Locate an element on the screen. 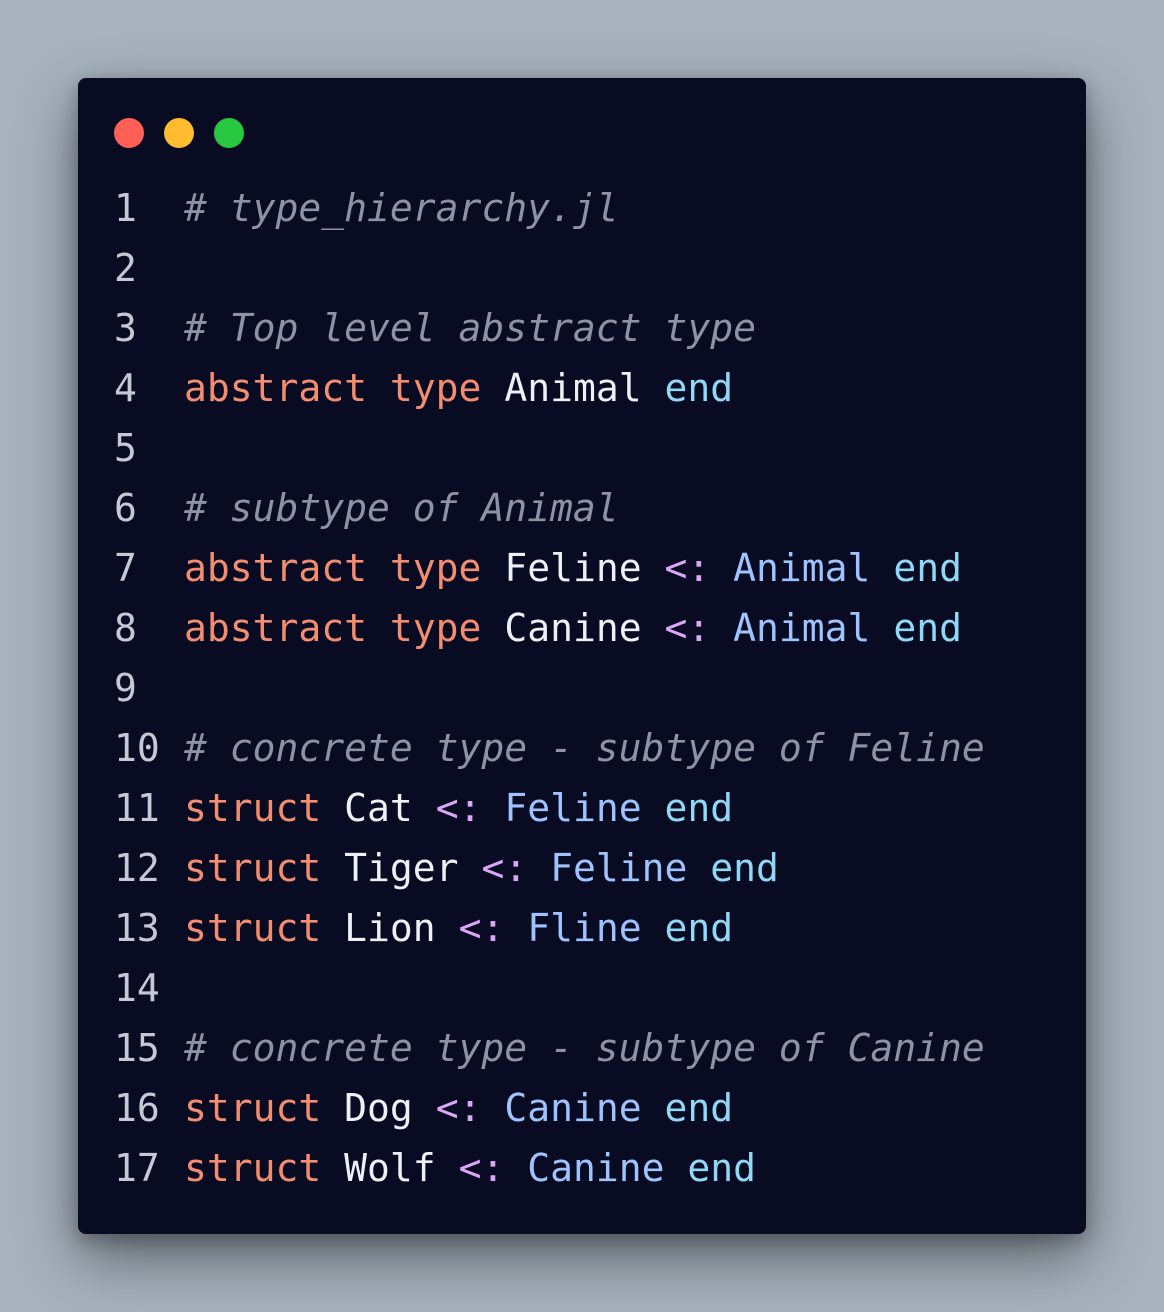 The image size is (1164, 1312). line-source: # concrete type - subtype of Feline is located at coordinates (584, 748).